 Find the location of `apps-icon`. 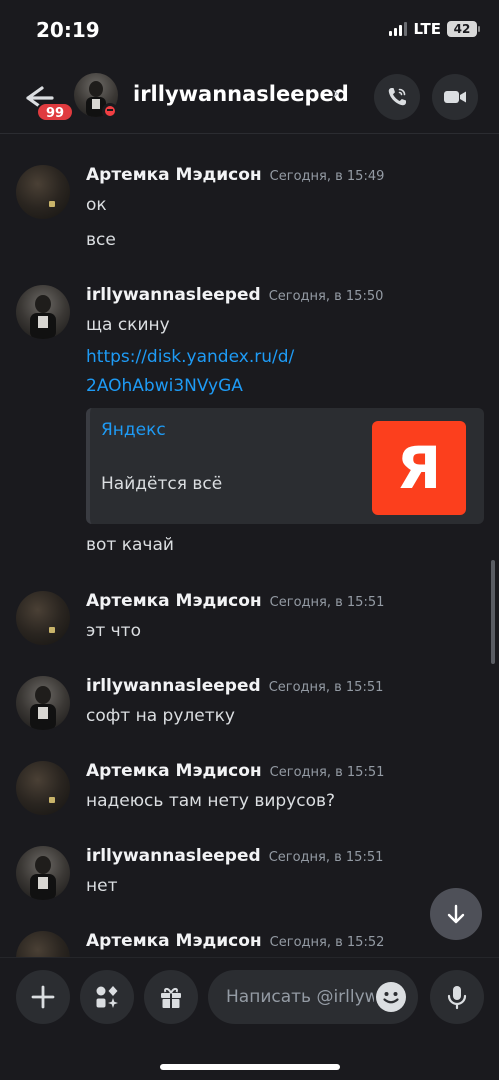

apps-icon is located at coordinates (107, 997).